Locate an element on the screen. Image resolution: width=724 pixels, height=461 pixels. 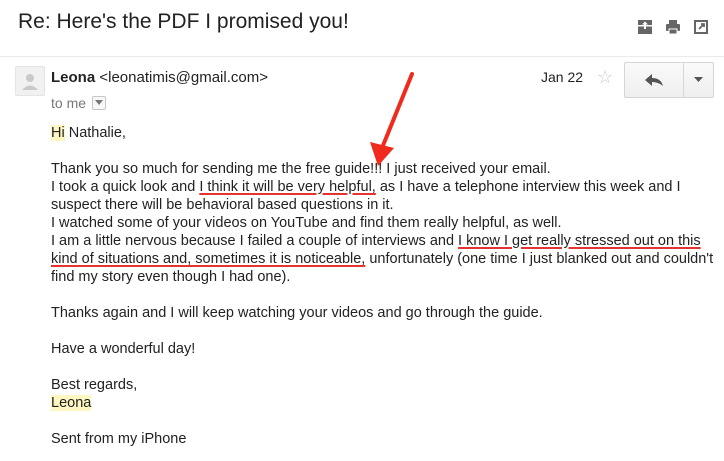
star-icon: ☆ is located at coordinates (605, 77).